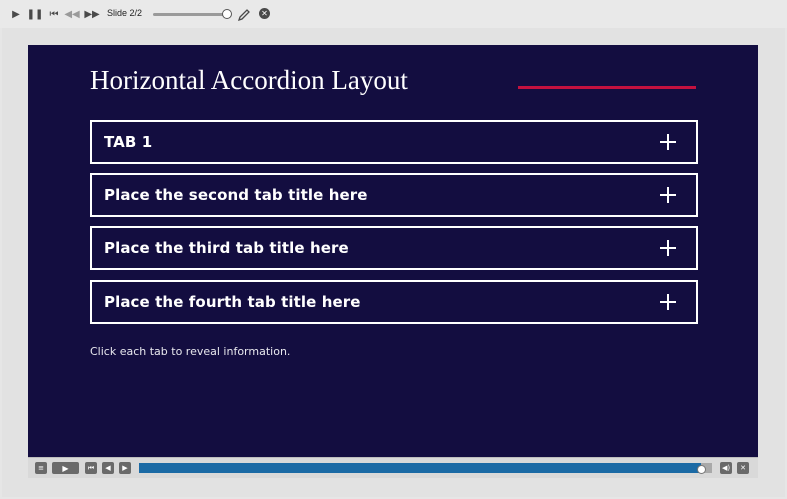 This screenshot has width=787, height=499. I want to click on title-accent-line, so click(607, 87).